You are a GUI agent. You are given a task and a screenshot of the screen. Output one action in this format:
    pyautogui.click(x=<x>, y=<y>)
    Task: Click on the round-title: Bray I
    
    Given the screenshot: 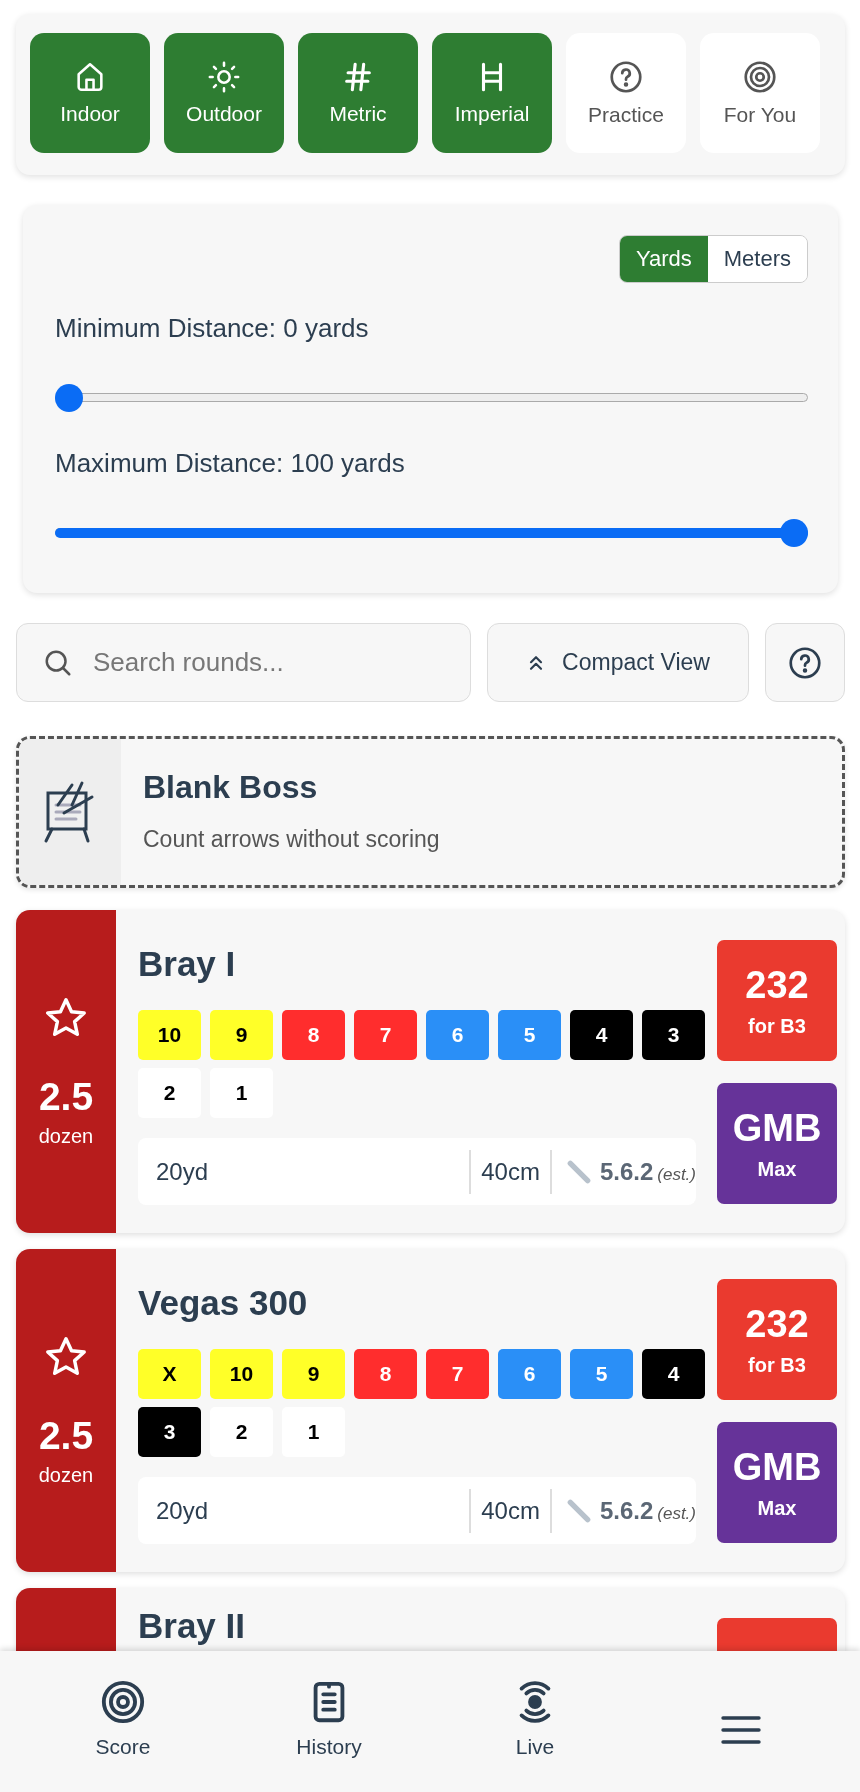 What is the action you would take?
    pyautogui.click(x=187, y=964)
    